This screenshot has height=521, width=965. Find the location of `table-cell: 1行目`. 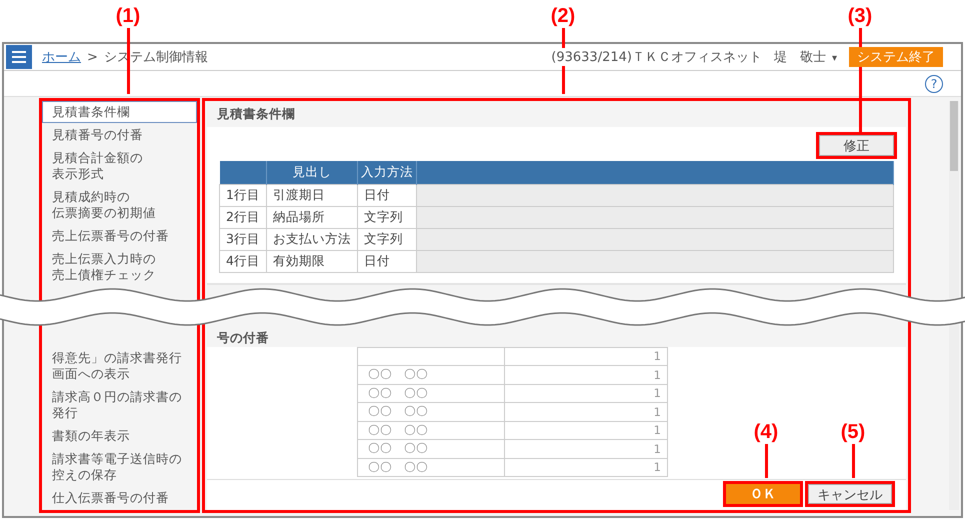

table-cell: 1行目 is located at coordinates (243, 195).